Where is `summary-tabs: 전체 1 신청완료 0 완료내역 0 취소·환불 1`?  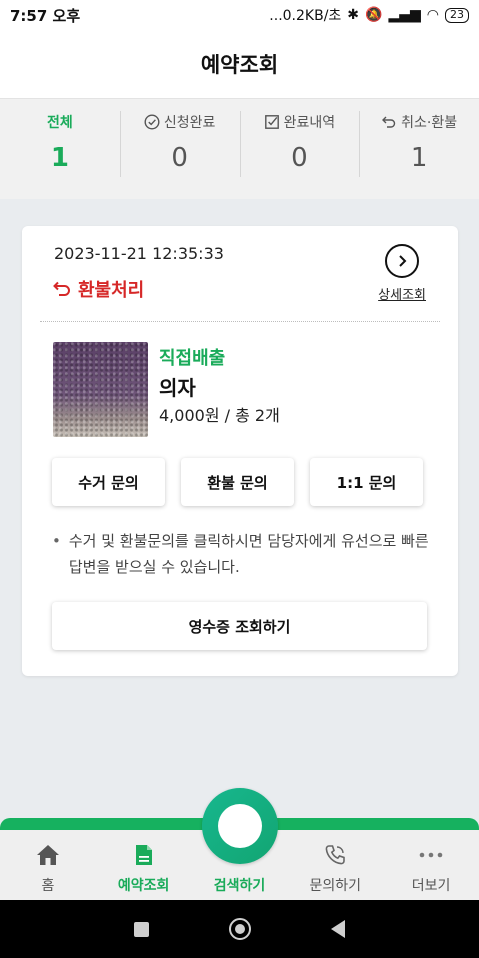 summary-tabs: 전체 1 신청완료 0 완료내역 0 취소·환불 1 is located at coordinates (239, 148).